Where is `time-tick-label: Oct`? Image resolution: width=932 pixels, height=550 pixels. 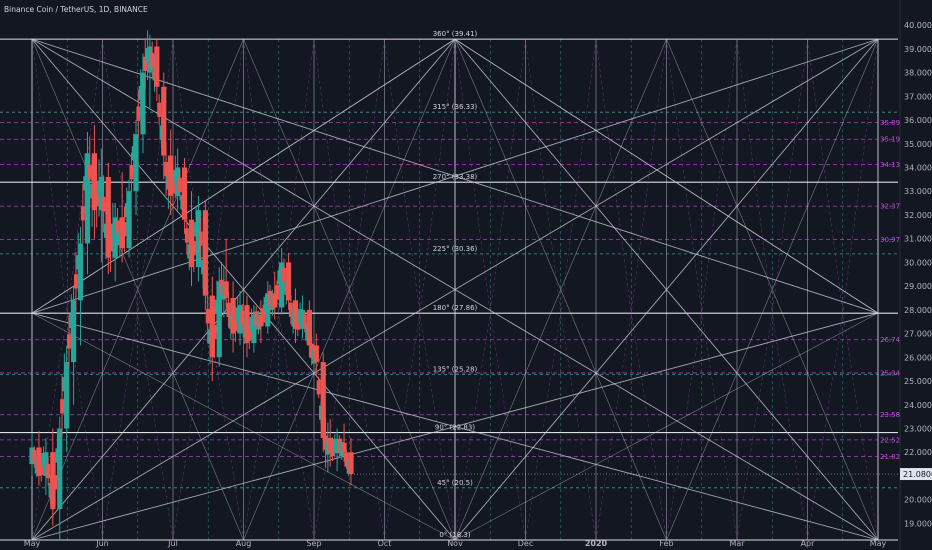 time-tick-label: Oct is located at coordinates (385, 543).